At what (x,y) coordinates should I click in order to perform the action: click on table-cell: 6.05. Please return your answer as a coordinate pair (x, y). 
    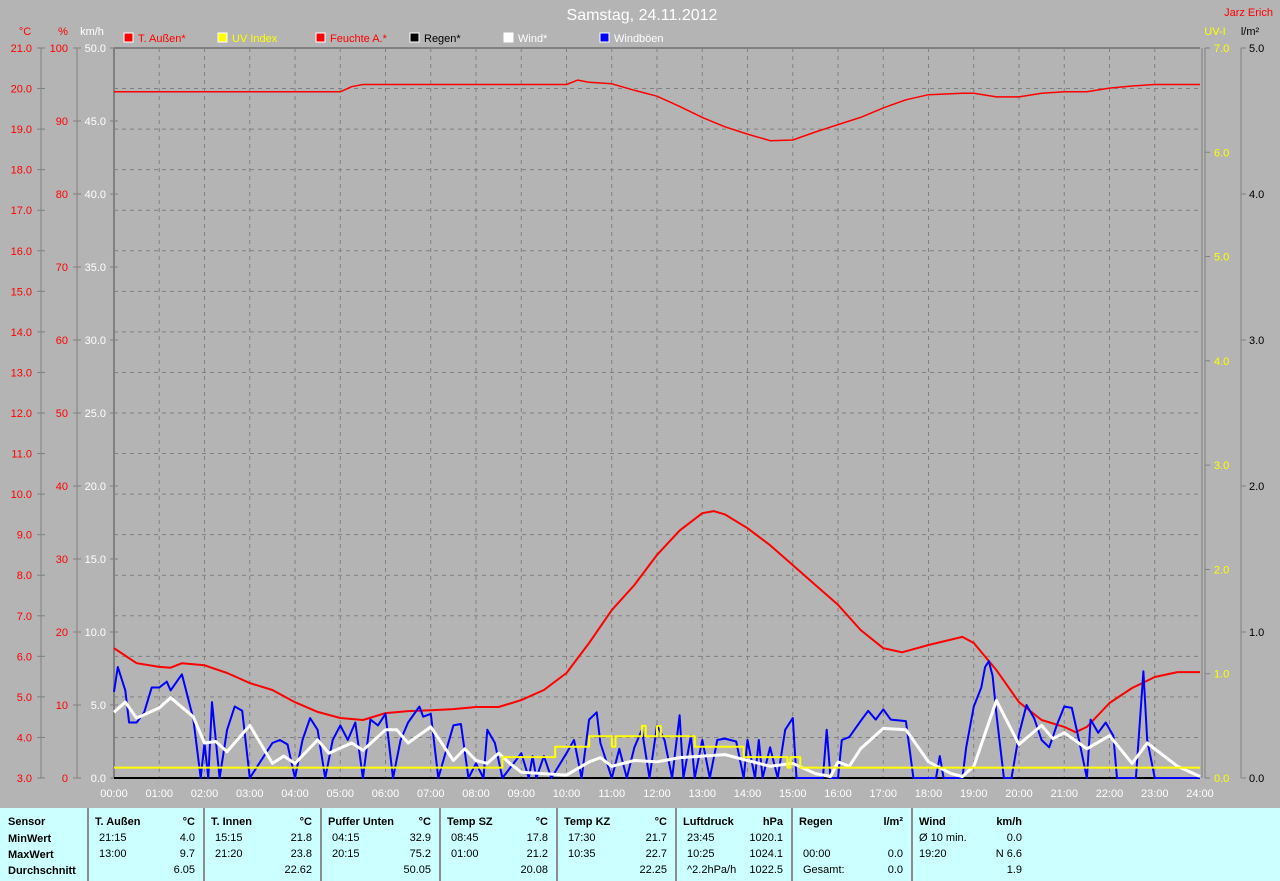
    Looking at the image, I should click on (184, 870).